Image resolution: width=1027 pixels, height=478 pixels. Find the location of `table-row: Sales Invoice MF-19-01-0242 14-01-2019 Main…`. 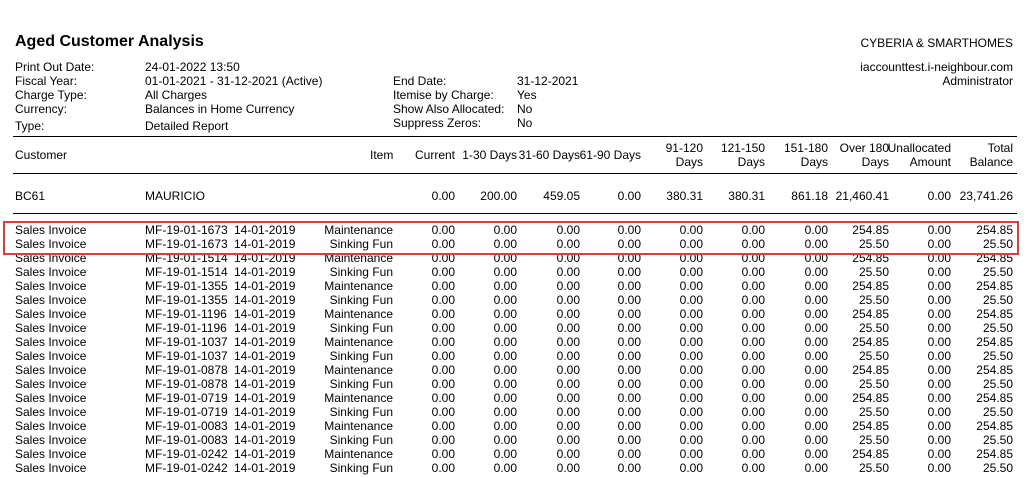

table-row: Sales Invoice MF-19-01-0242 14-01-2019 Main… is located at coordinates (513, 454).